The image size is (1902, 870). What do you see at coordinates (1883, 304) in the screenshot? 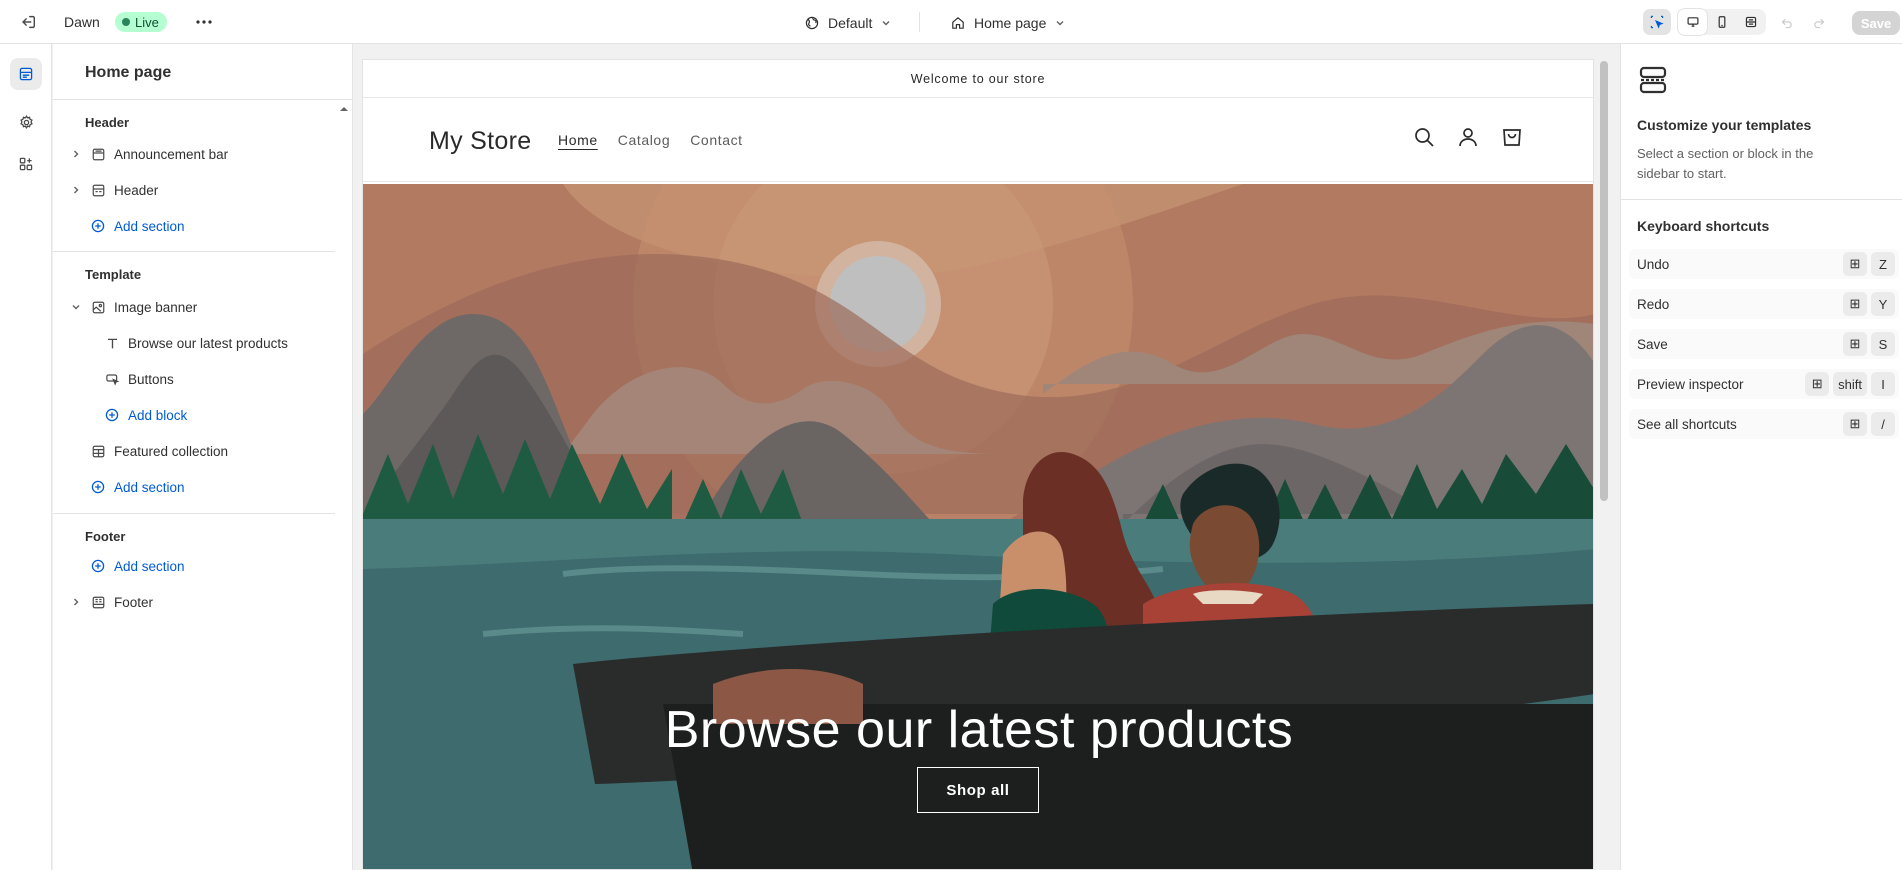
I see `shortcut-key: Y` at bounding box center [1883, 304].